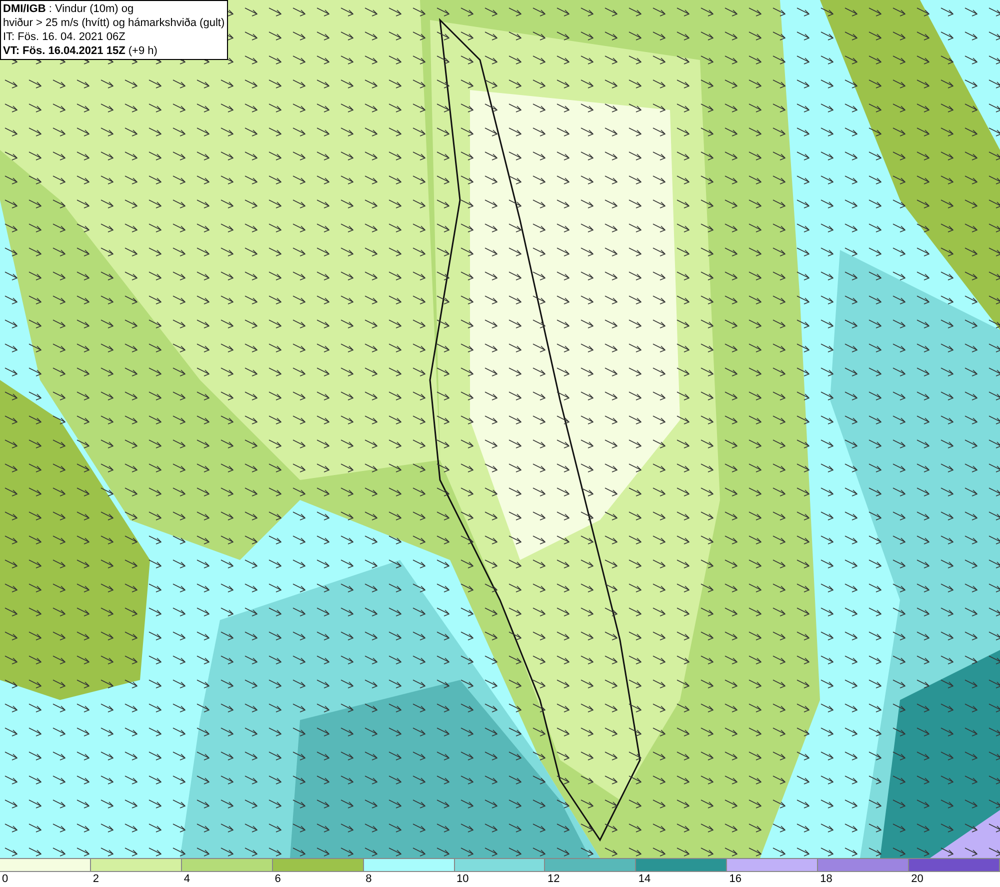  Describe the element at coordinates (80, 51) in the screenshot. I see `info-line: VT: Fös. 16.04.2021 15Z (+9 h)` at that location.